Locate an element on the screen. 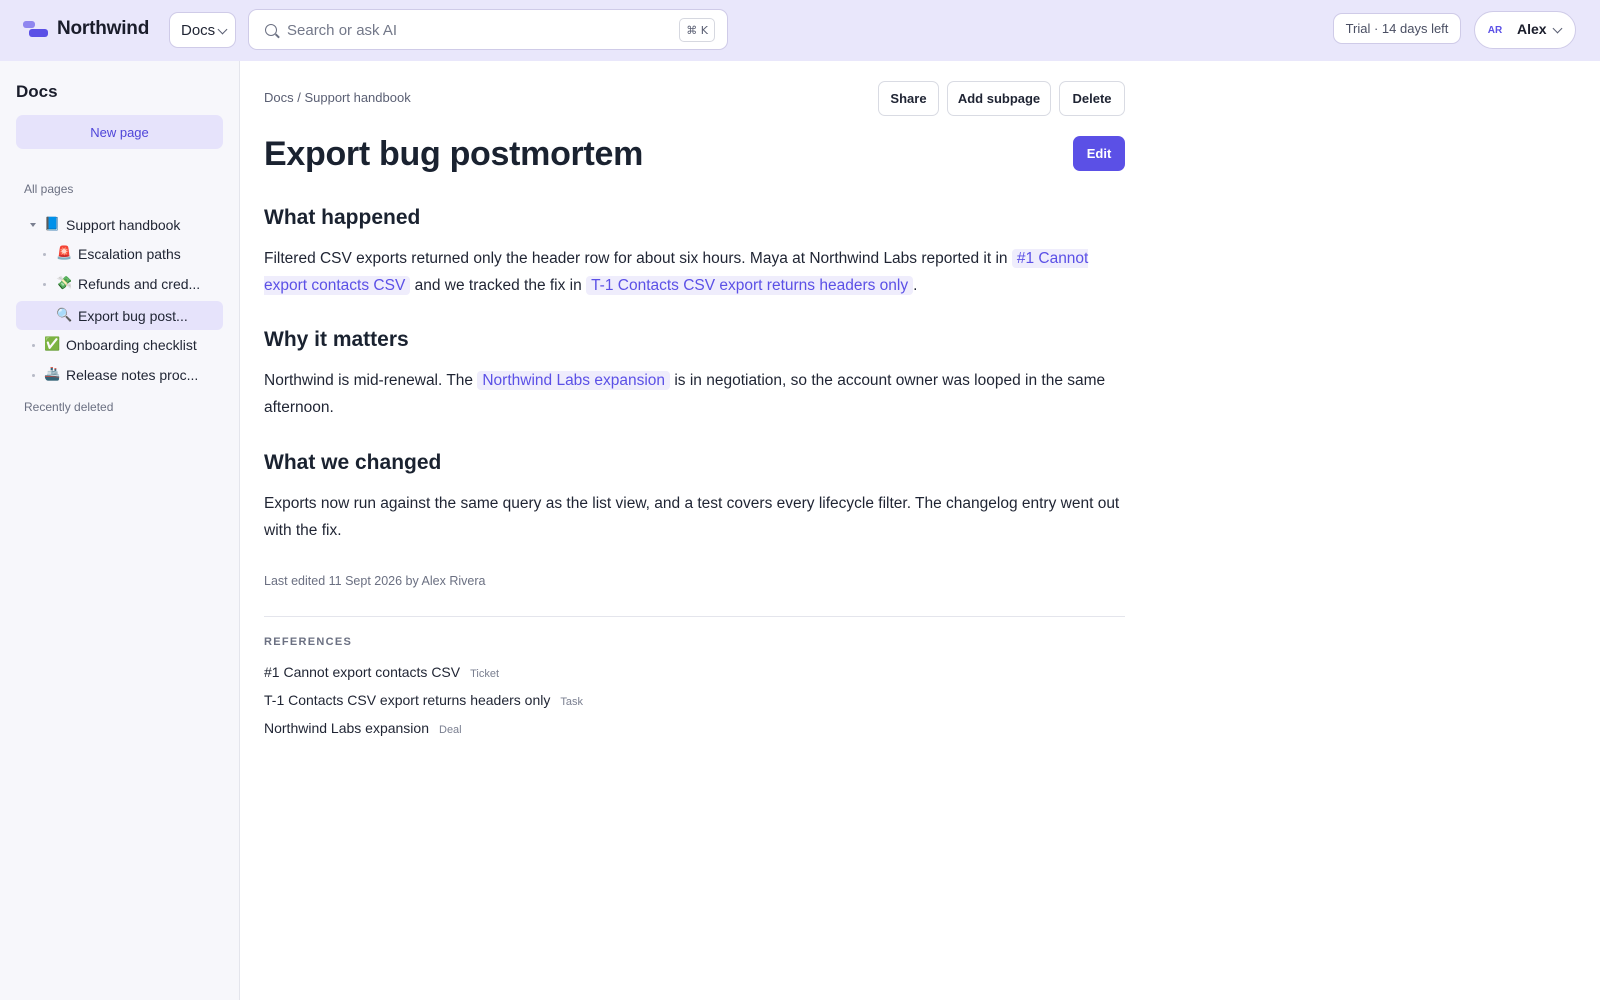 Image resolution: width=1600 pixels, height=1000 pixels. references-heading: REFERENCES is located at coordinates (308, 642).